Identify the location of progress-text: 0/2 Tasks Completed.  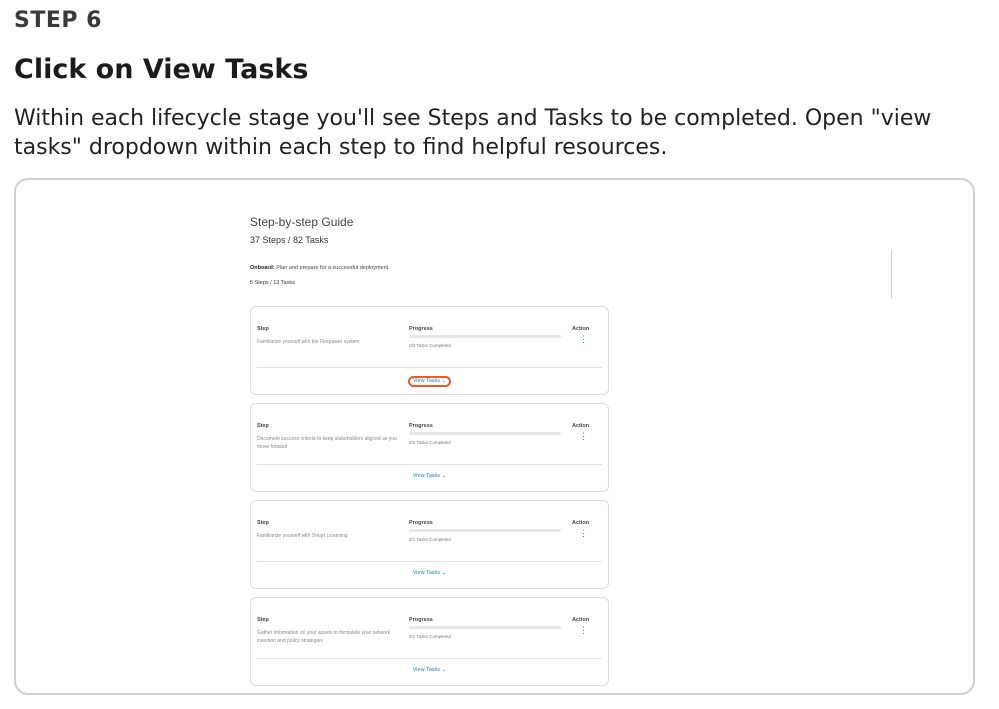
(430, 442).